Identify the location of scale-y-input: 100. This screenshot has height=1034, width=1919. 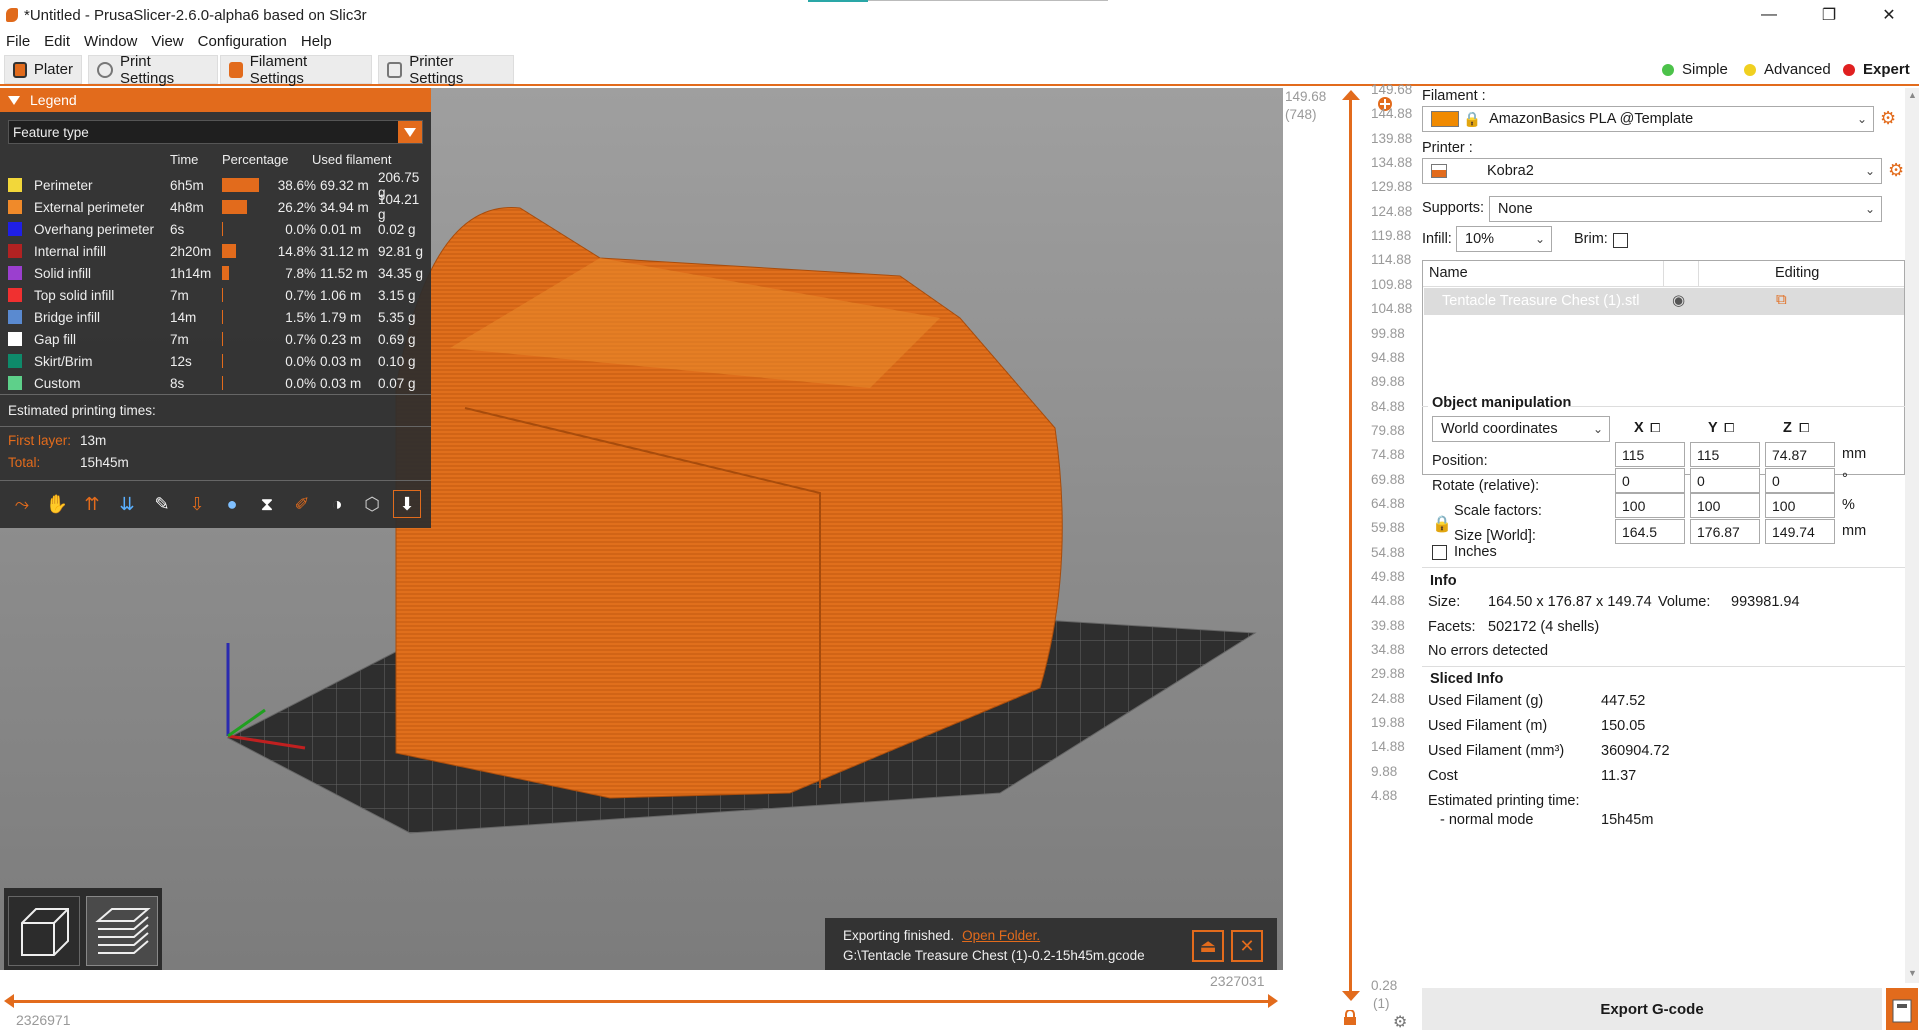
(1725, 505).